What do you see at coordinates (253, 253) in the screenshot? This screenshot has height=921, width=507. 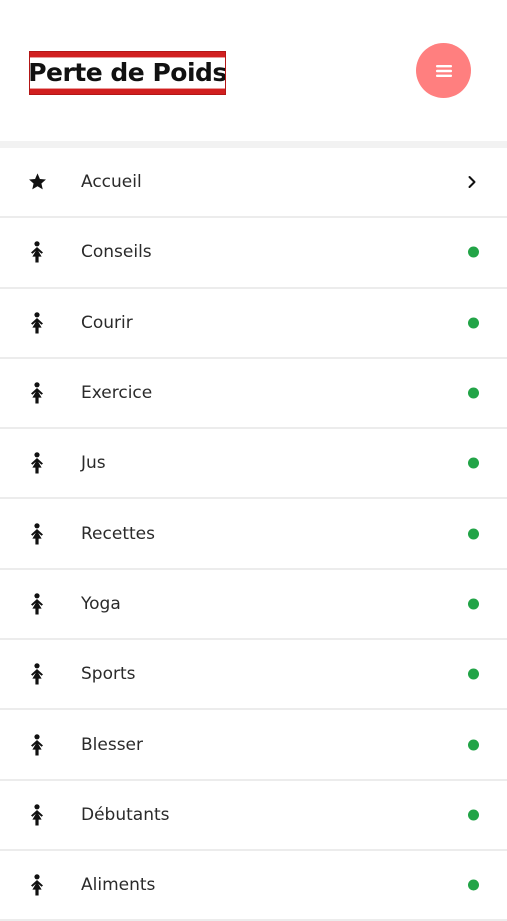 I see `nav-item-conseils: Conseils` at bounding box center [253, 253].